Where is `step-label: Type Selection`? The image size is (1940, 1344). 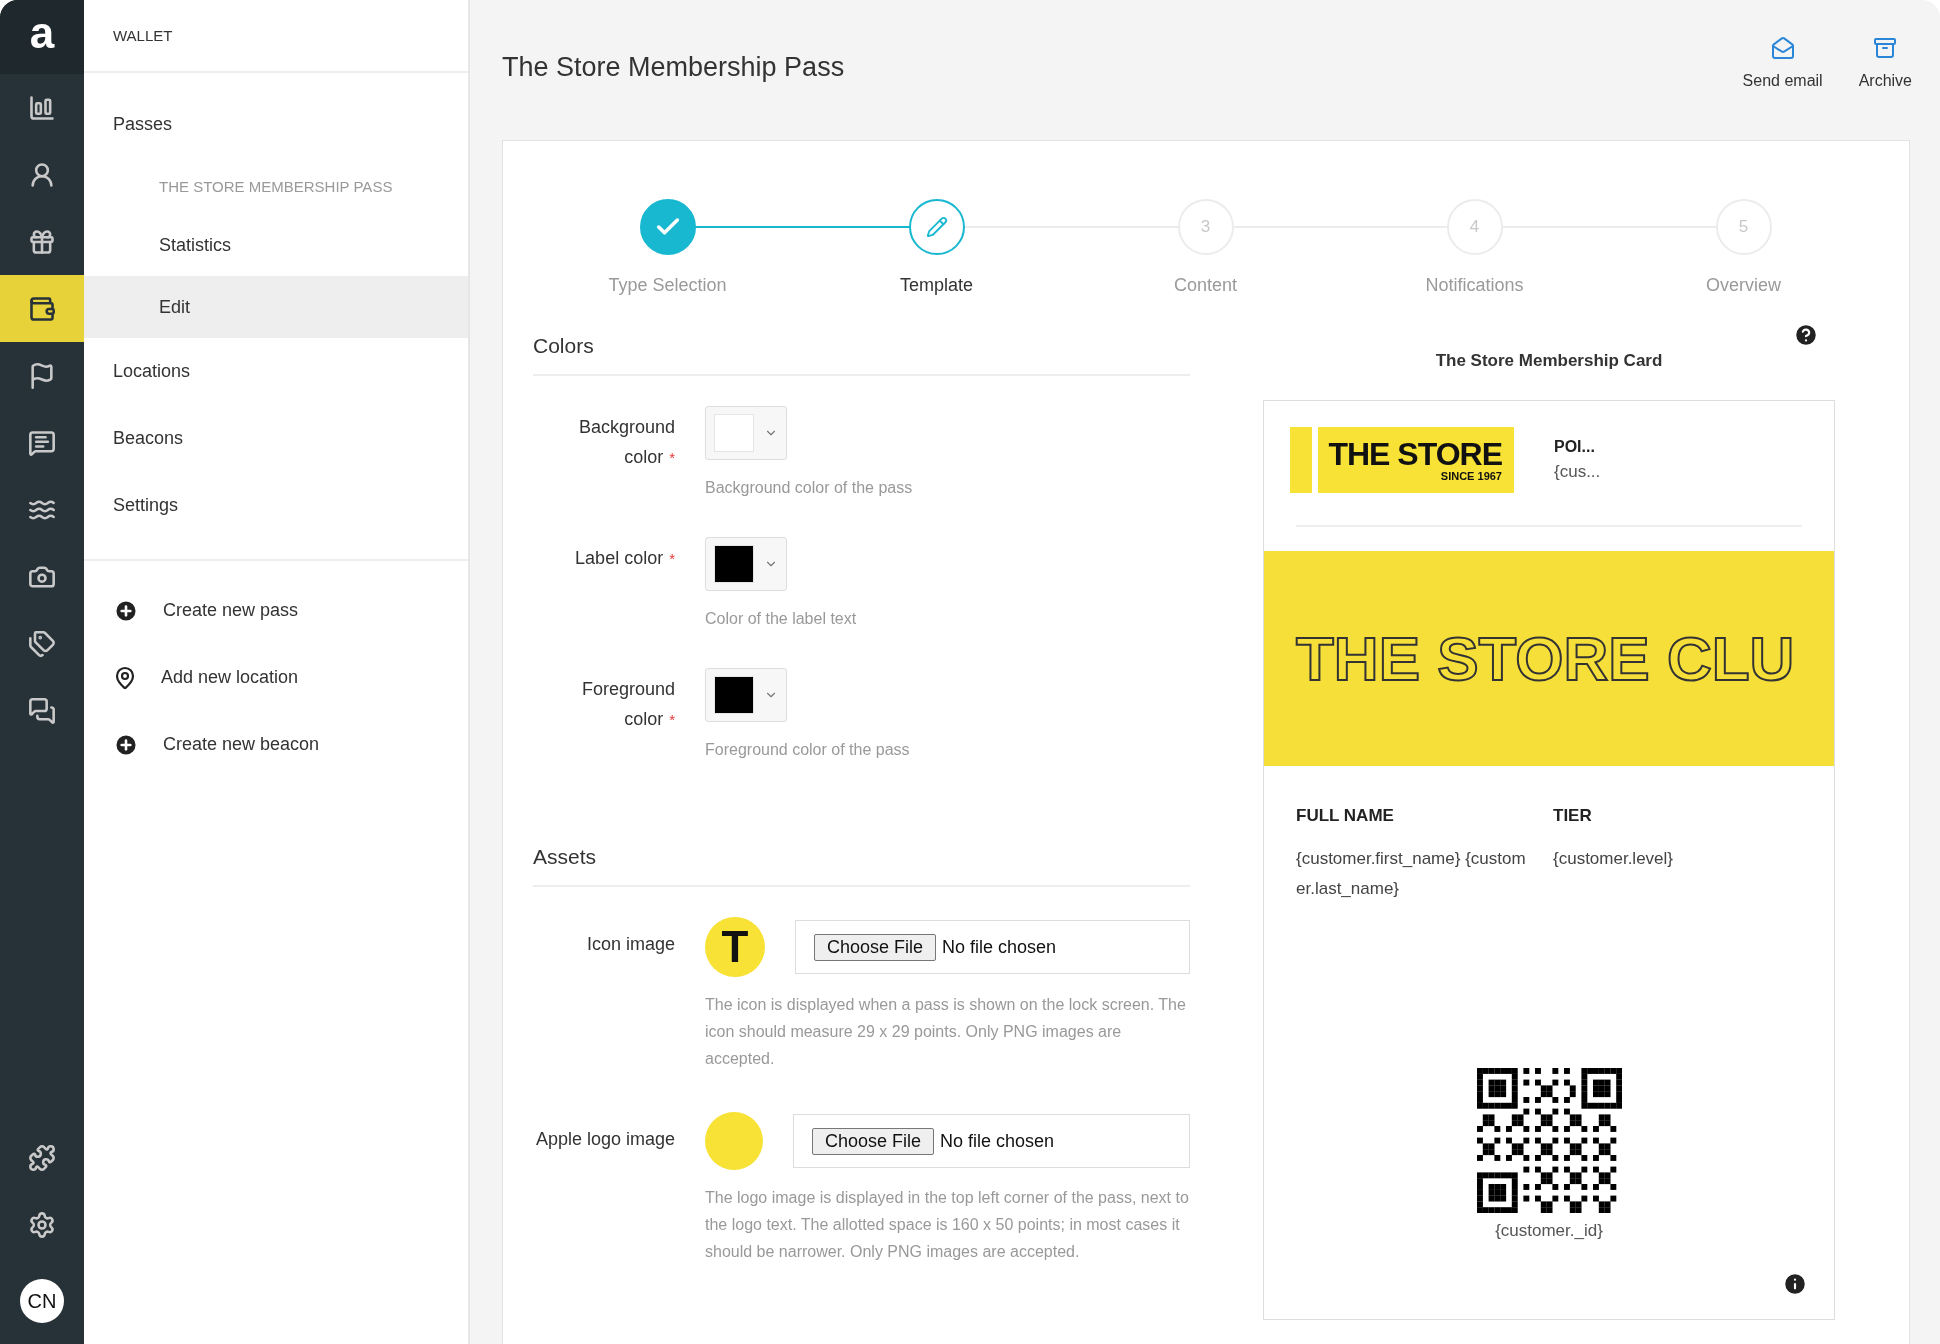 step-label: Type Selection is located at coordinates (667, 285).